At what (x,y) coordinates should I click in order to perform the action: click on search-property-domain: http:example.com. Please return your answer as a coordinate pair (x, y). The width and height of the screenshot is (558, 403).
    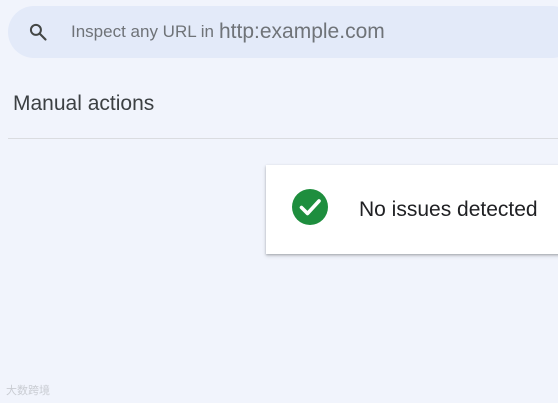
    Looking at the image, I should click on (302, 31).